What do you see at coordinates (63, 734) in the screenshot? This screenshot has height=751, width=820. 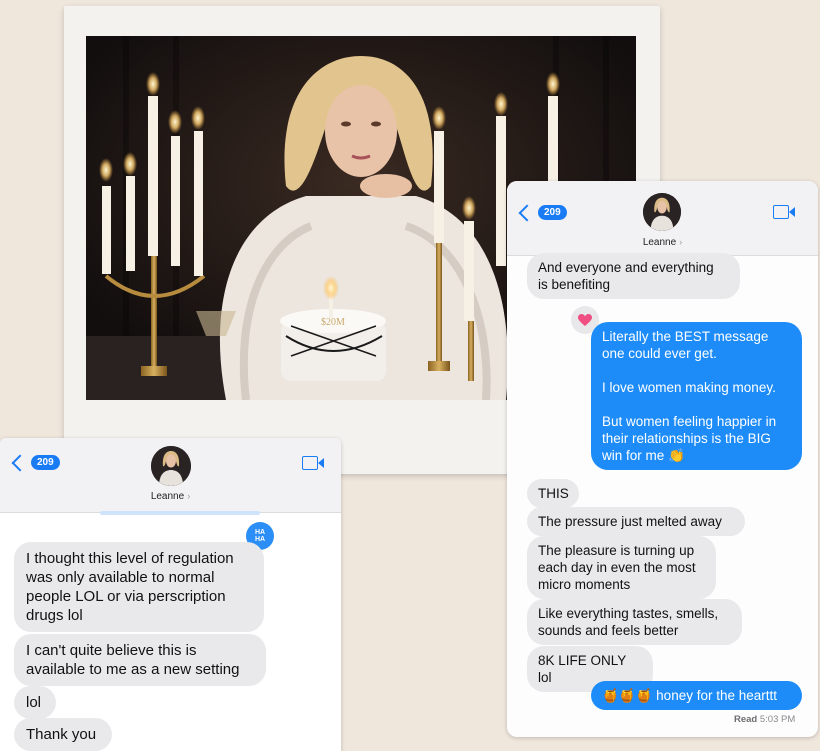 I see `message-bubble-incoming: Thank you` at bounding box center [63, 734].